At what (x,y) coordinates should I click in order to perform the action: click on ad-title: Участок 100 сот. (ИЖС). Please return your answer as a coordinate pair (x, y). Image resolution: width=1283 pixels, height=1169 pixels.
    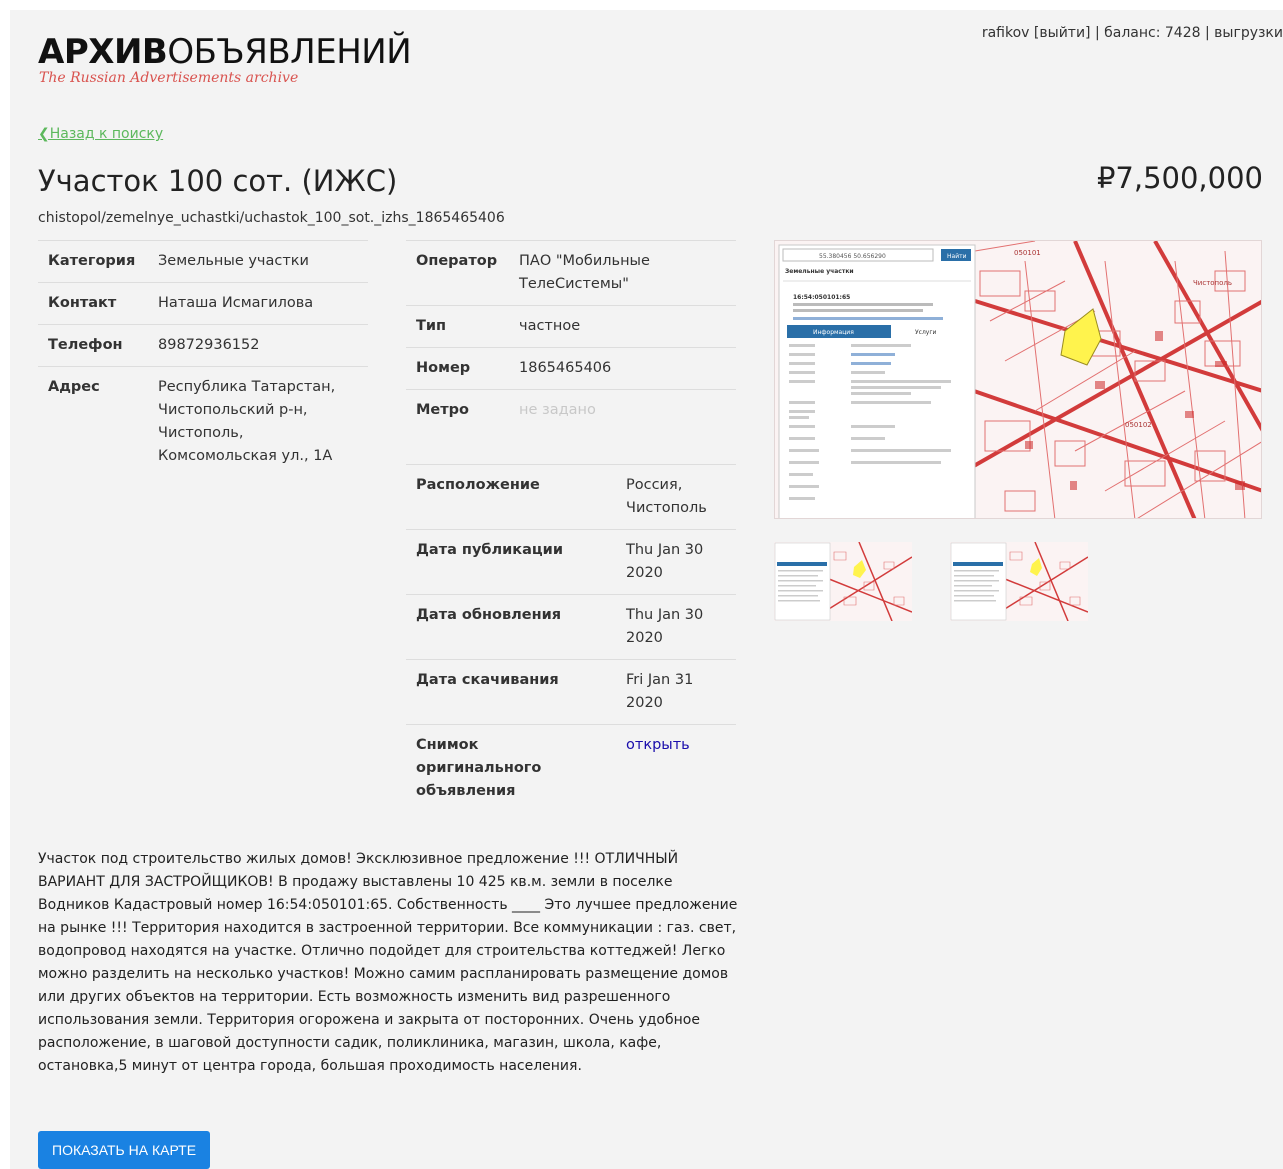
    Looking at the image, I should click on (218, 181).